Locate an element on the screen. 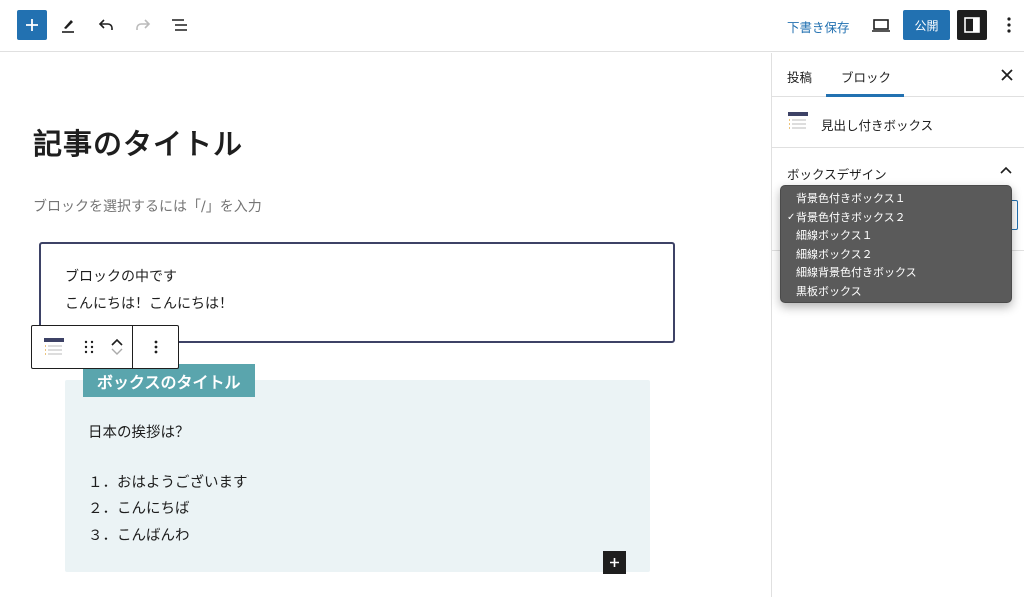 This screenshot has height=597, width=1024. preview-button is located at coordinates (881, 25).